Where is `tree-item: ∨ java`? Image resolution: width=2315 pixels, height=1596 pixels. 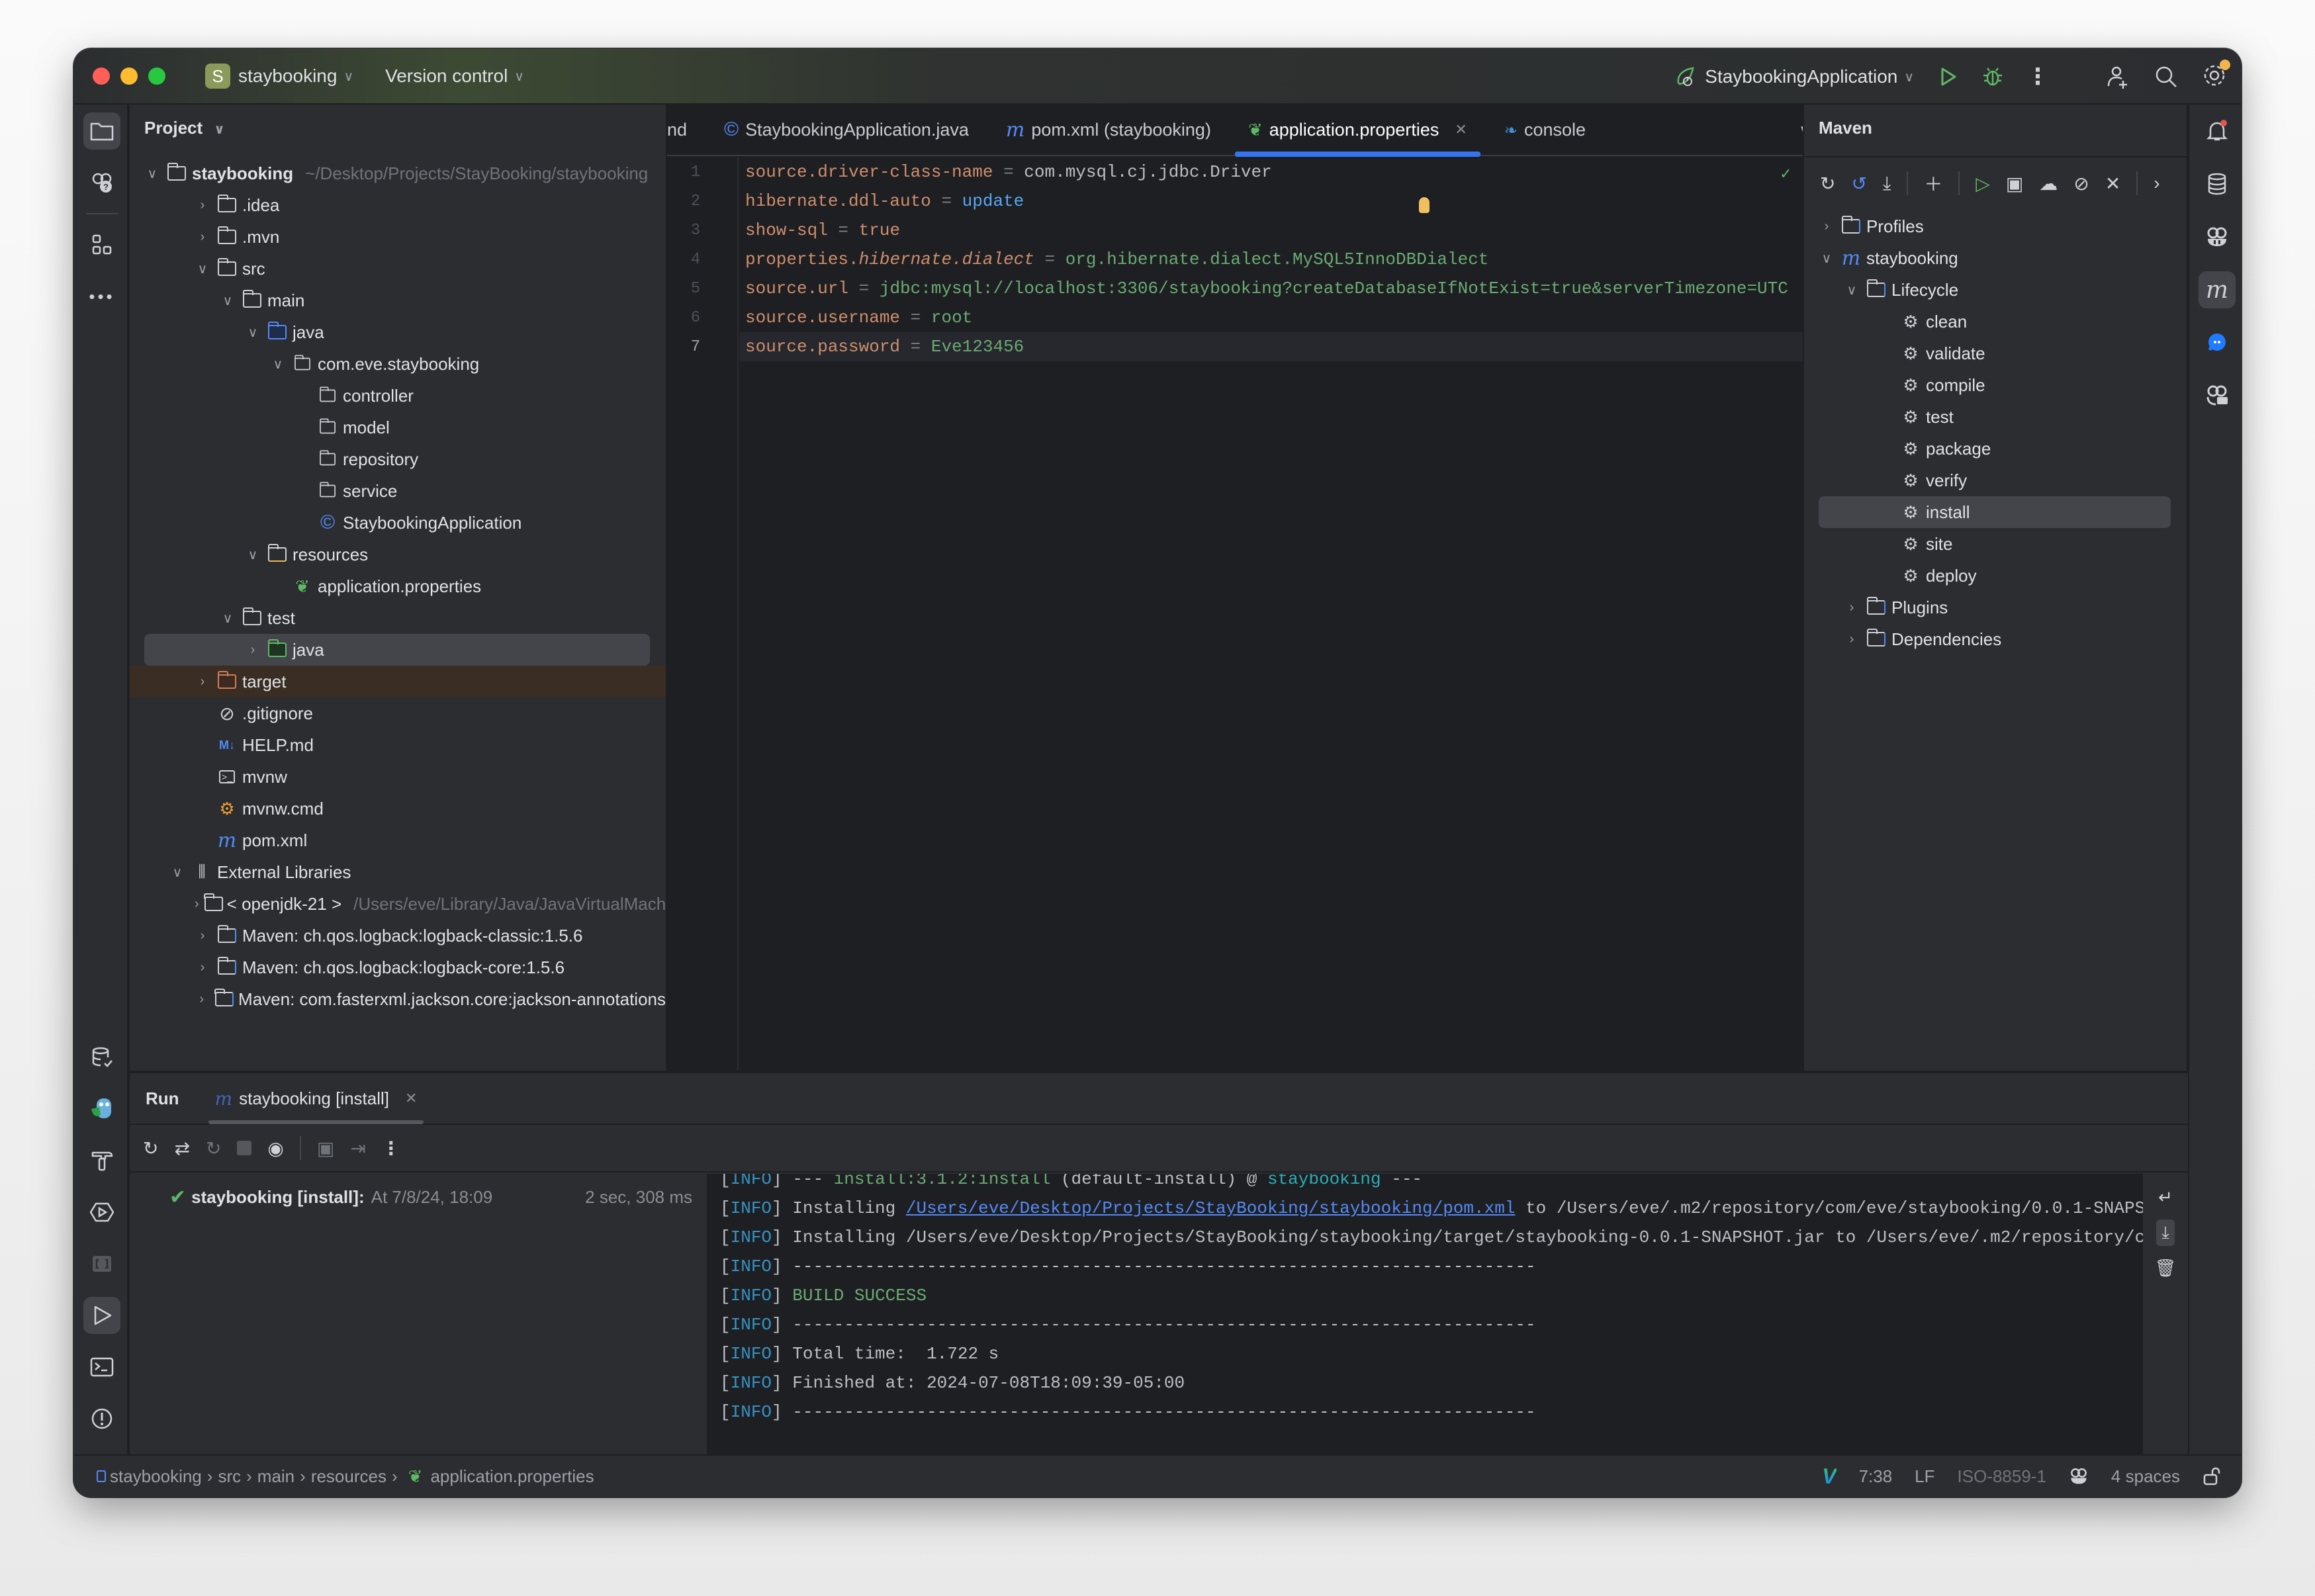 tree-item: ∨ java is located at coordinates (398, 332).